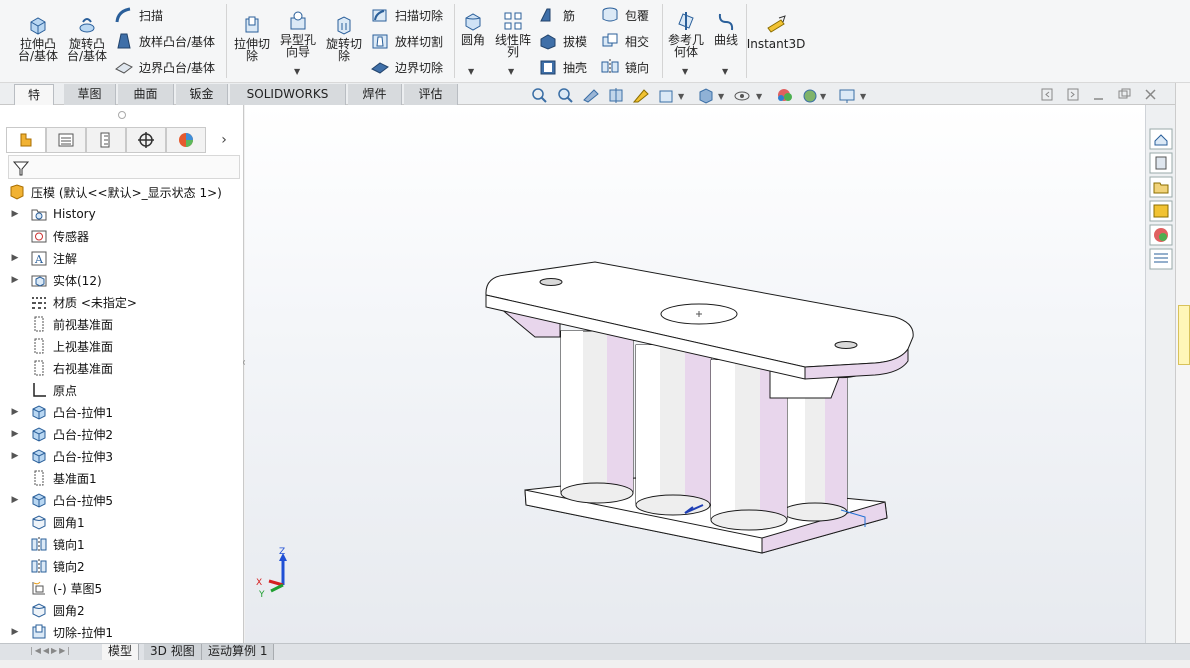 This screenshot has width=1190, height=668. I want to click on view-palette-icon, so click(1161, 211).